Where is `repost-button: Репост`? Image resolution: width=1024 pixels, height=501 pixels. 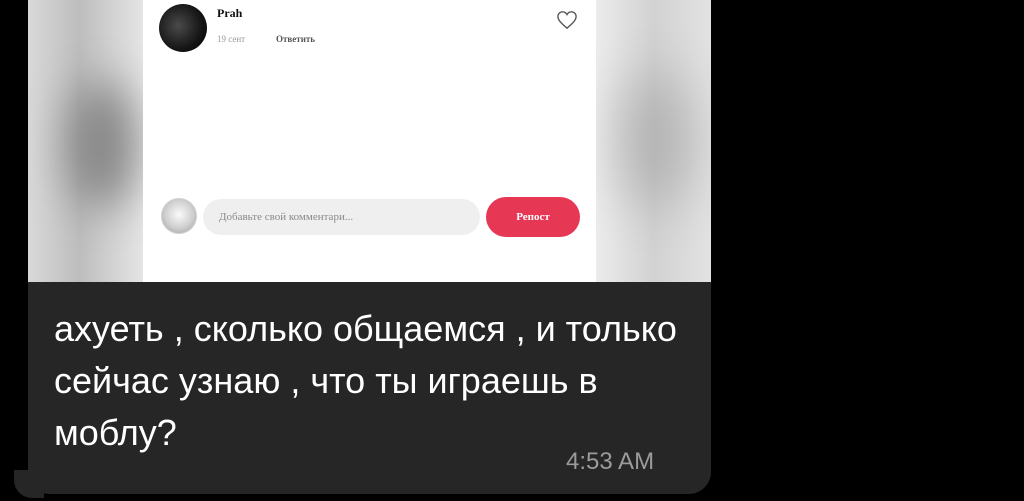
repost-button: Репост is located at coordinates (533, 217).